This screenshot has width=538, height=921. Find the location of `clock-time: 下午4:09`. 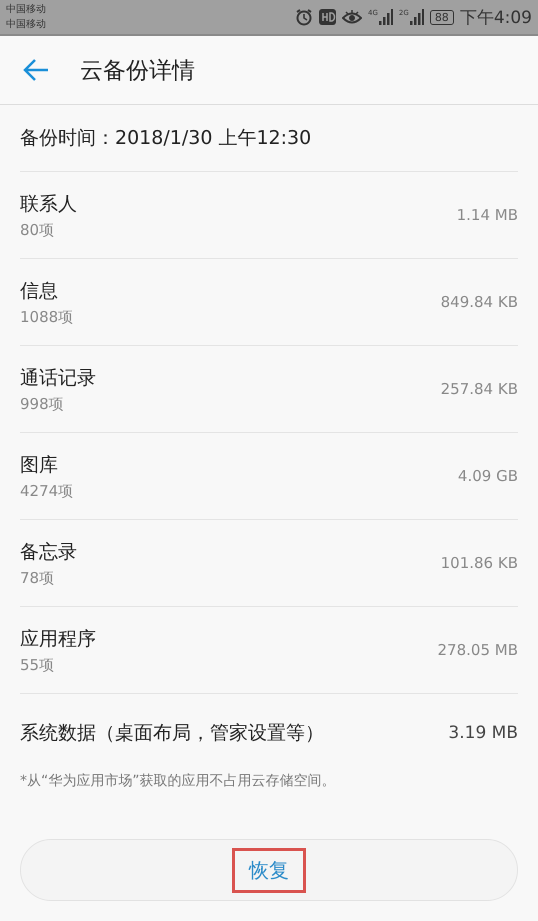

clock-time: 下午4:09 is located at coordinates (496, 17).